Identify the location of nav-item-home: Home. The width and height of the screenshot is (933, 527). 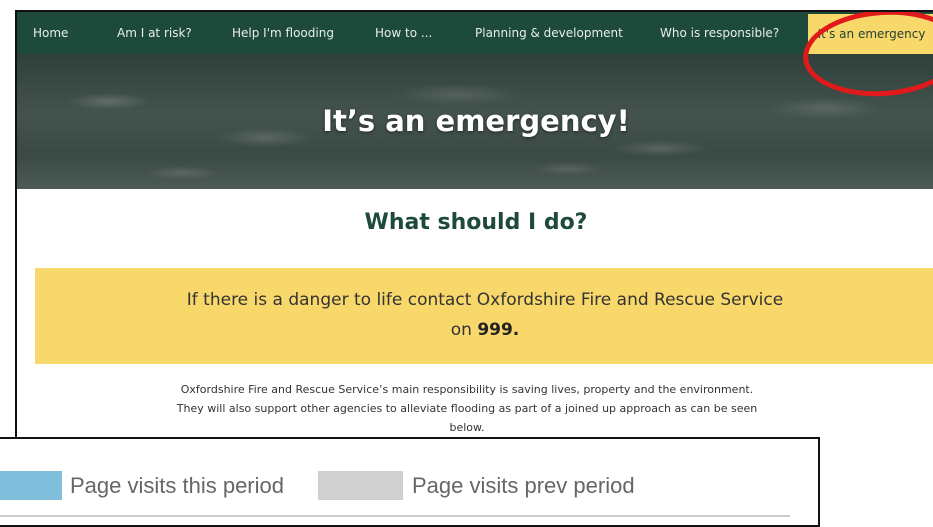
(50, 33).